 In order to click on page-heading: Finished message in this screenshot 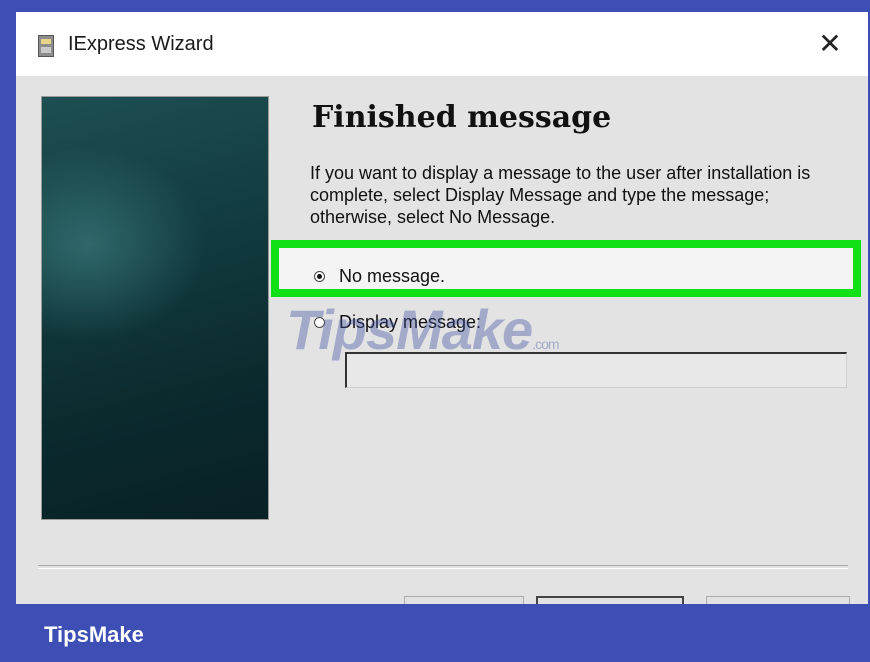, I will do `click(462, 117)`.